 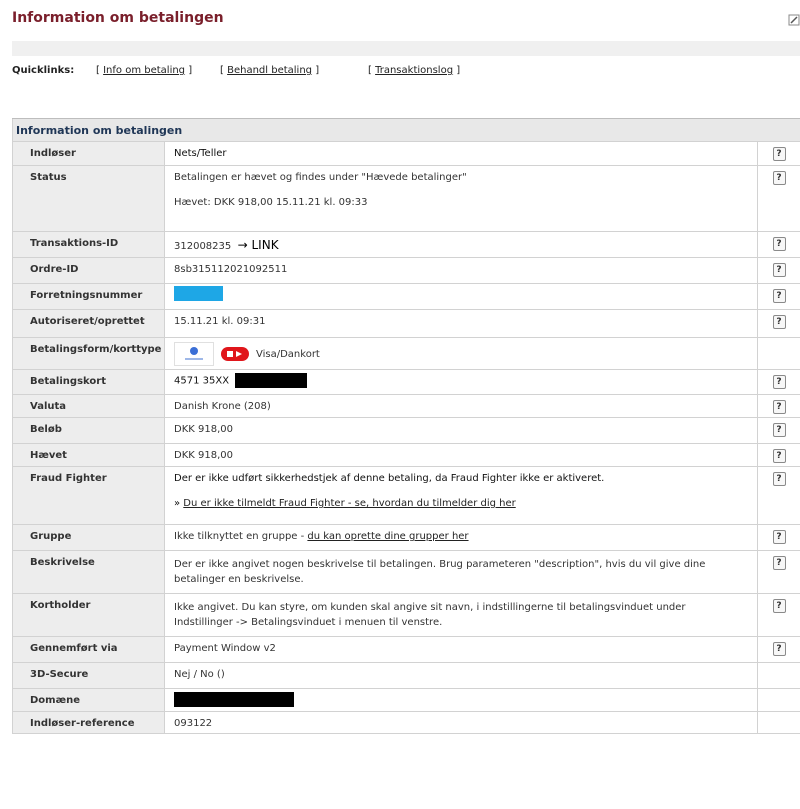 What do you see at coordinates (43, 70) in the screenshot?
I see `quicklinks-label: Quicklinks:` at bounding box center [43, 70].